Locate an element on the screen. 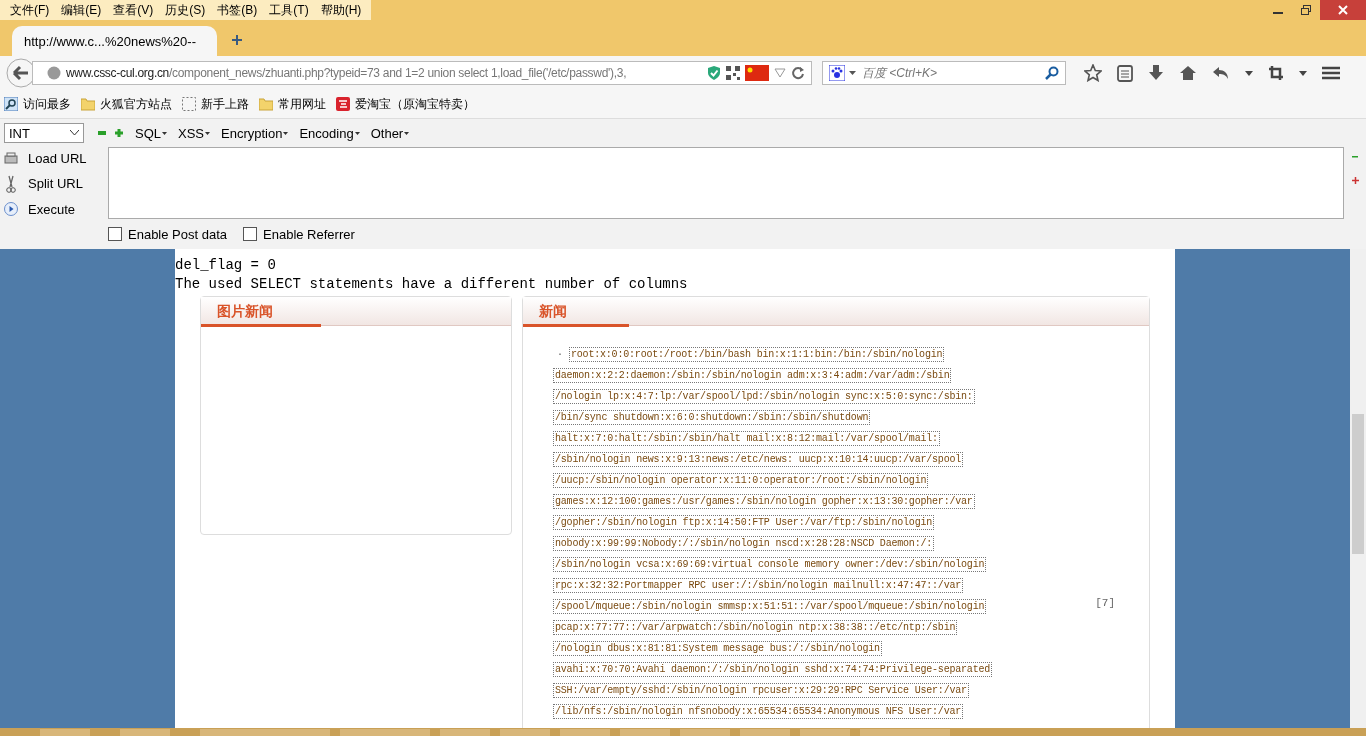  news-link: pcap:x:77:77::/var/arpwatch:/sbin/nologin ntp:x:38:38::/etc/ntp:/sbin is located at coordinates (755, 627).